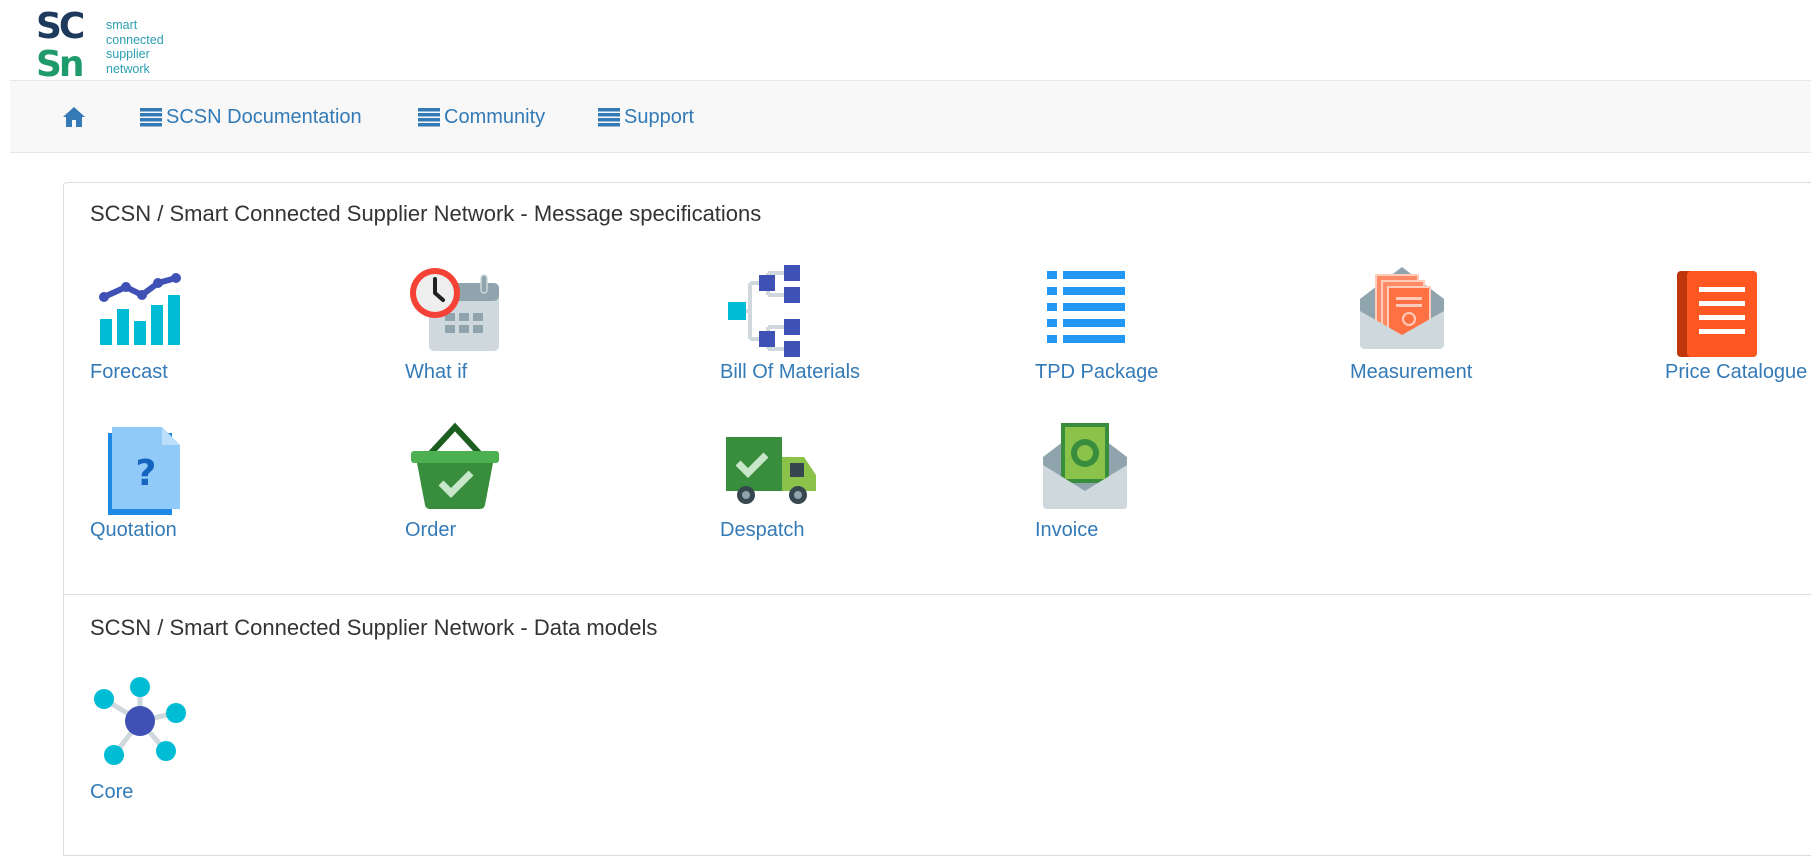 The height and width of the screenshot is (856, 1811). Describe the element at coordinates (140, 309) in the screenshot. I see `forecast-chart-icon` at that location.